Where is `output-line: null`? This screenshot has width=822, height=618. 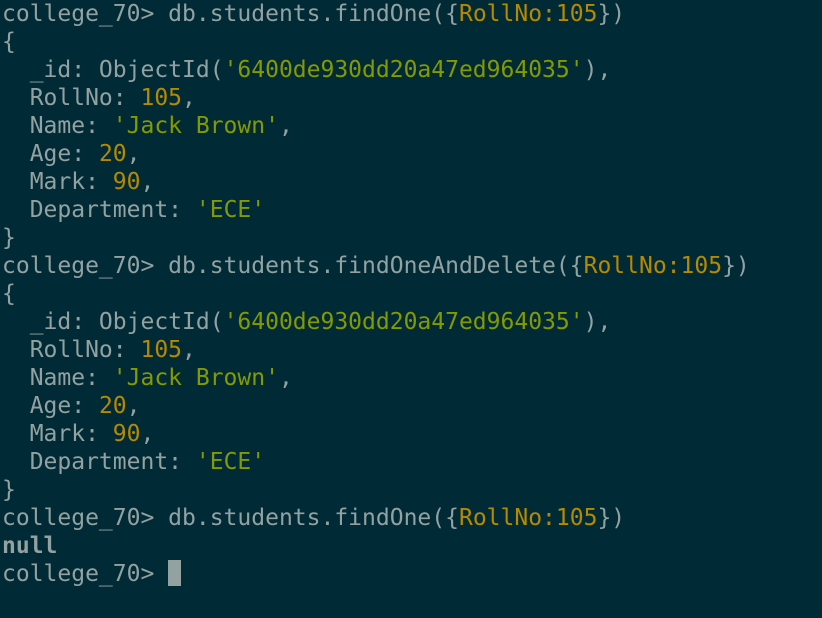 output-line: null is located at coordinates (411, 546).